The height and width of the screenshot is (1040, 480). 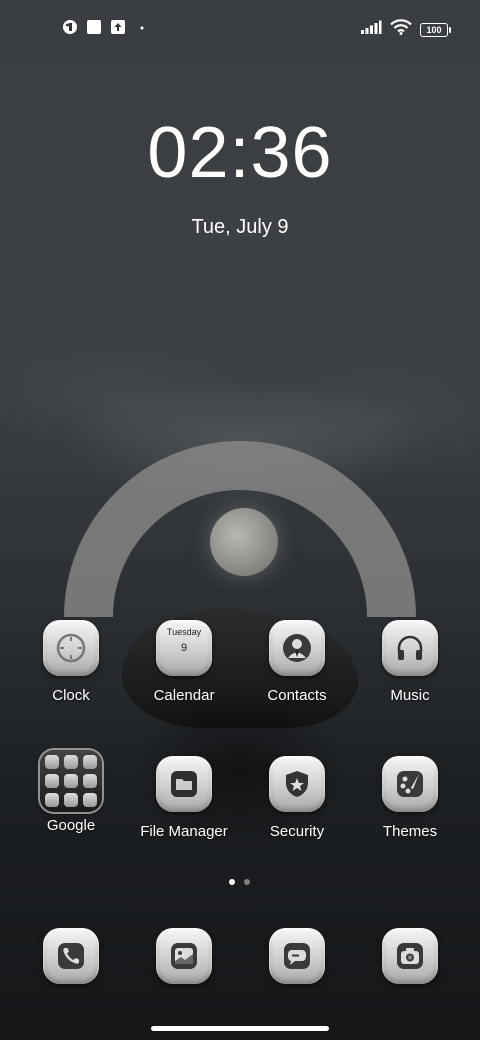 I want to click on app-themes: Themes, so click(x=410, y=798).